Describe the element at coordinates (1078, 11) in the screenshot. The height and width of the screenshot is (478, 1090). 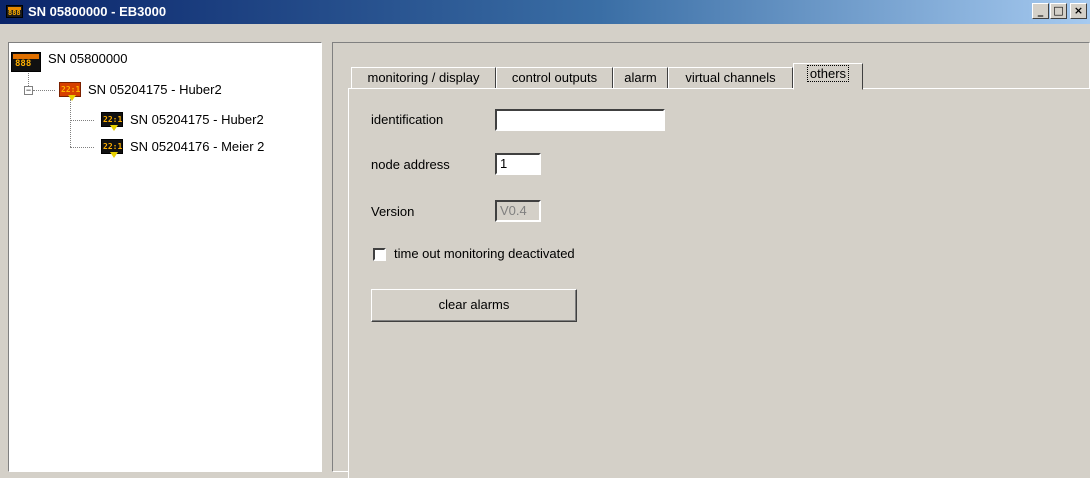
I see `close-button: ×` at that location.